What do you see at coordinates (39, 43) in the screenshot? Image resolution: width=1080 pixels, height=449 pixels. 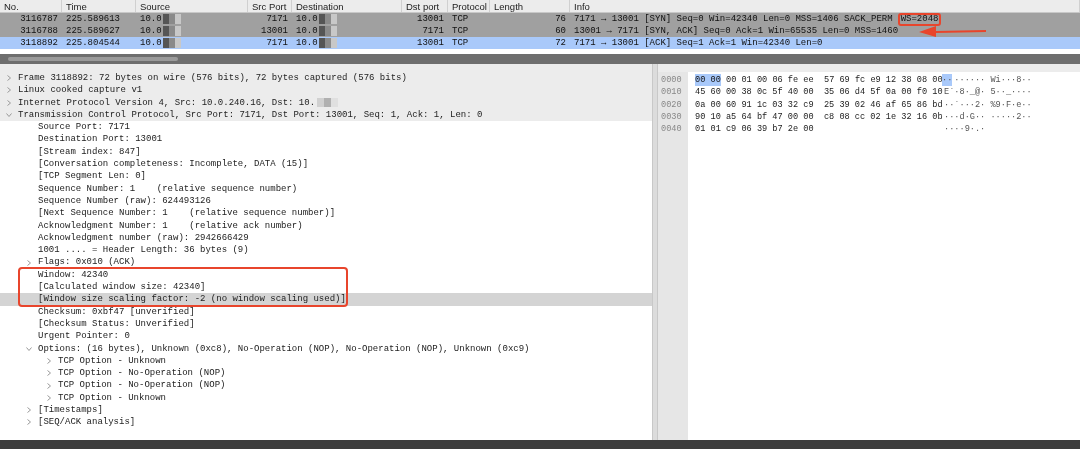 I see `table-cell: 3118892` at bounding box center [39, 43].